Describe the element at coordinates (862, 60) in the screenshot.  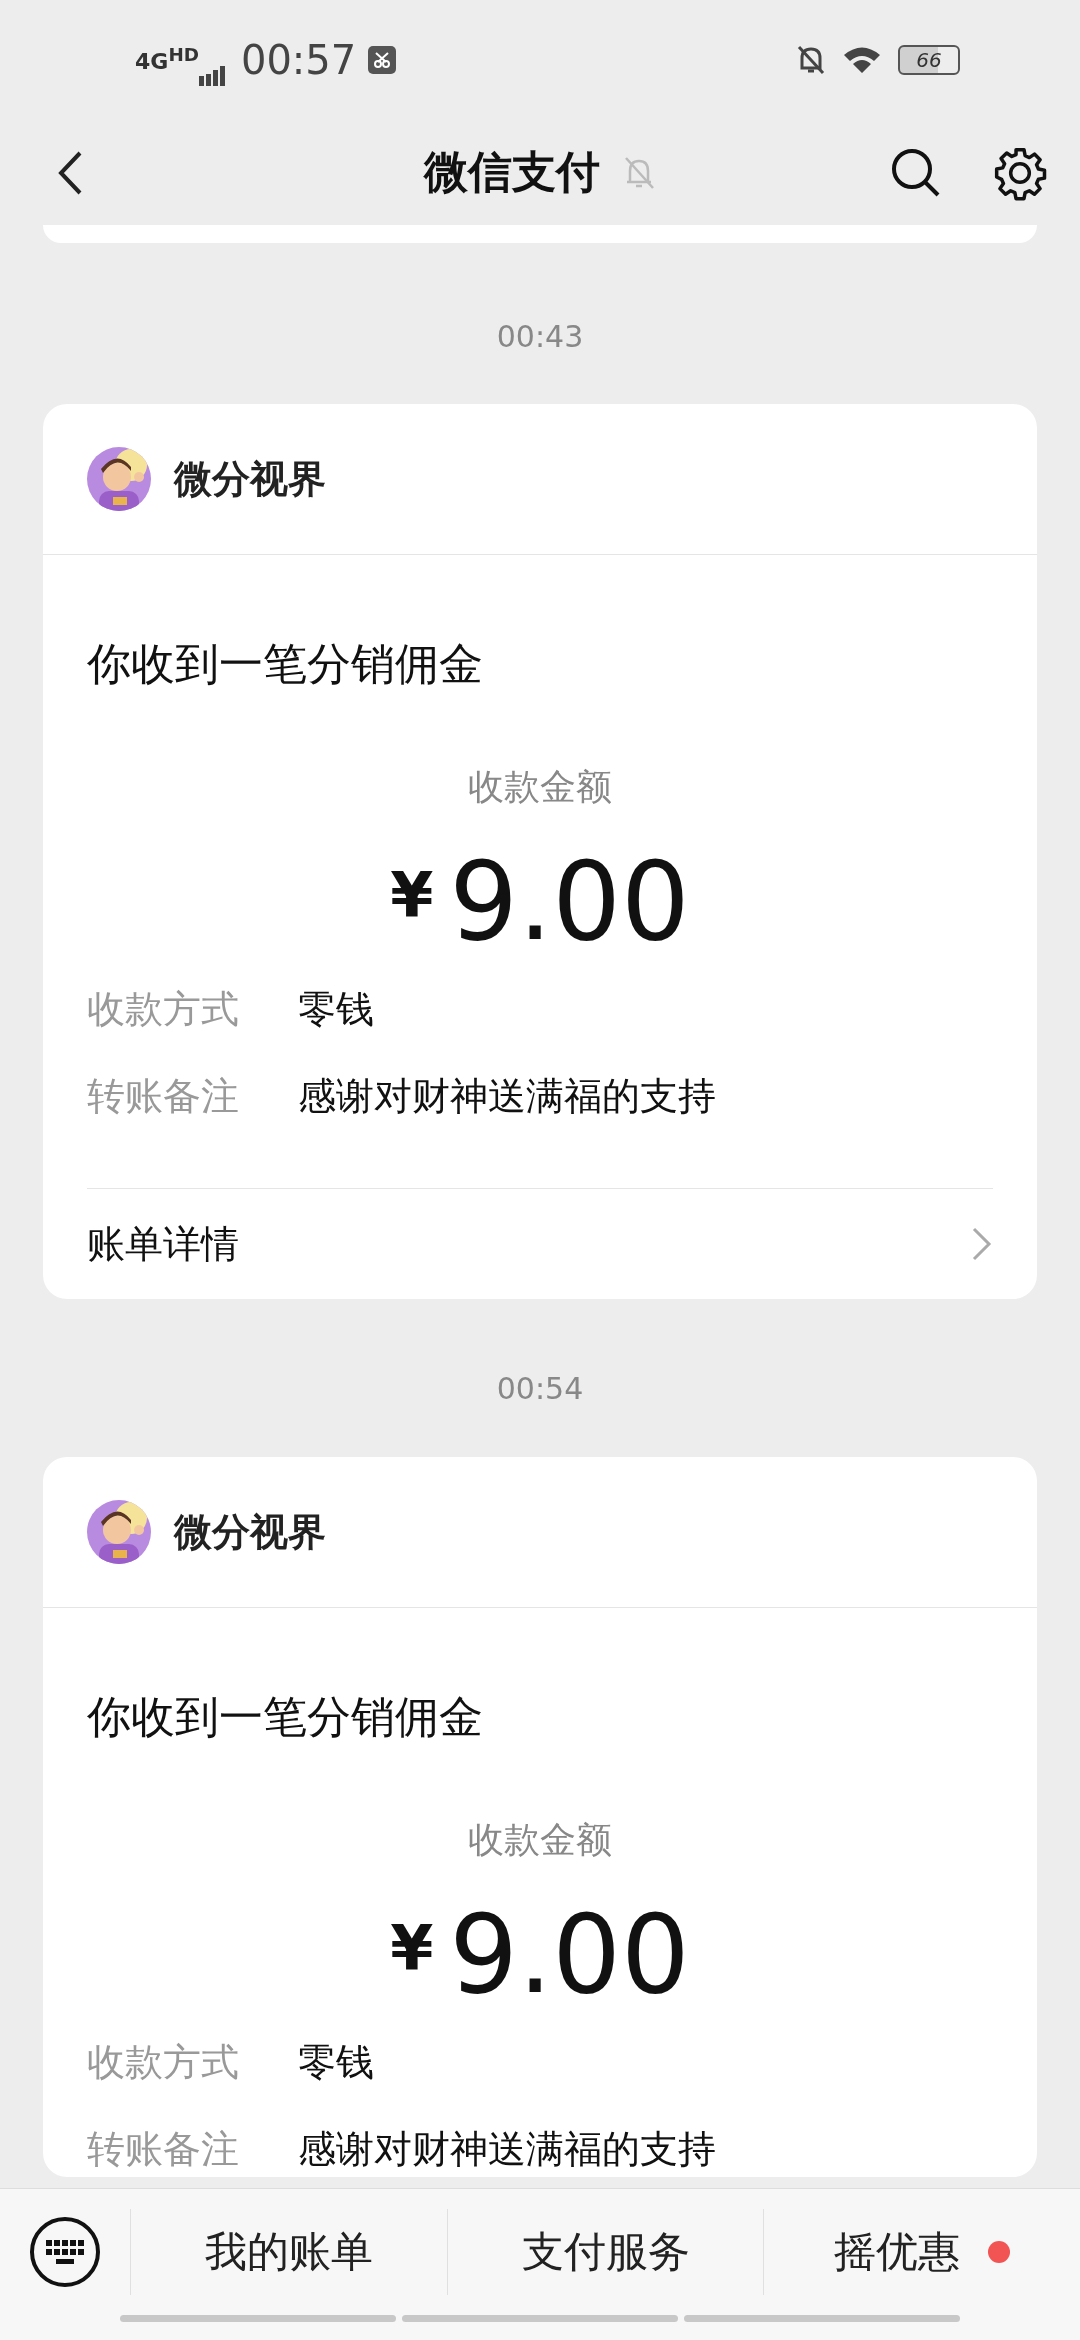
I see `wifi-icon` at that location.